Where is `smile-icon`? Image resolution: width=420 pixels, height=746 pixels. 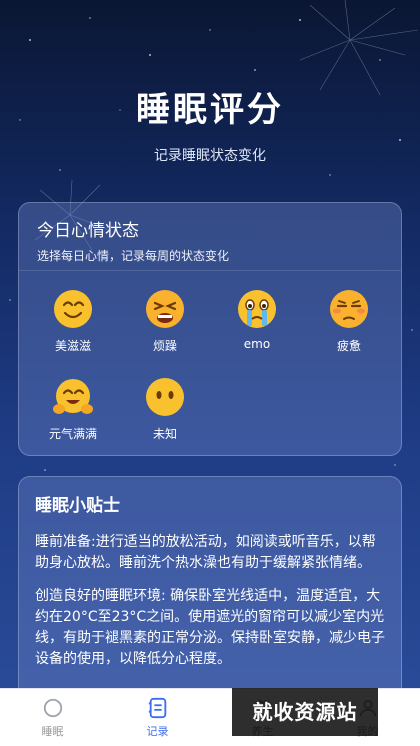 smile-icon is located at coordinates (73, 309).